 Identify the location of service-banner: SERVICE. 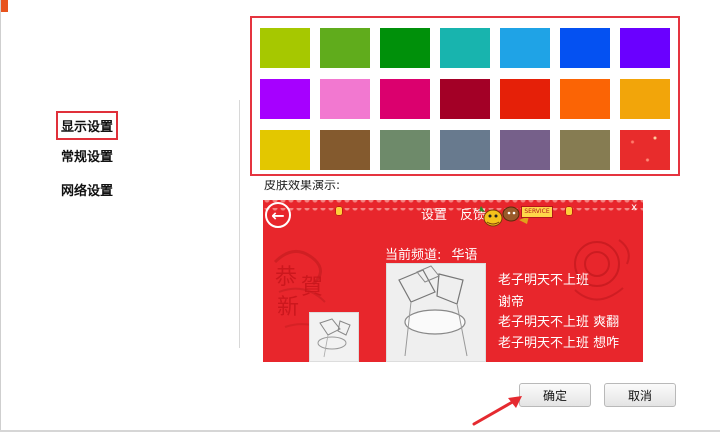
(537, 212).